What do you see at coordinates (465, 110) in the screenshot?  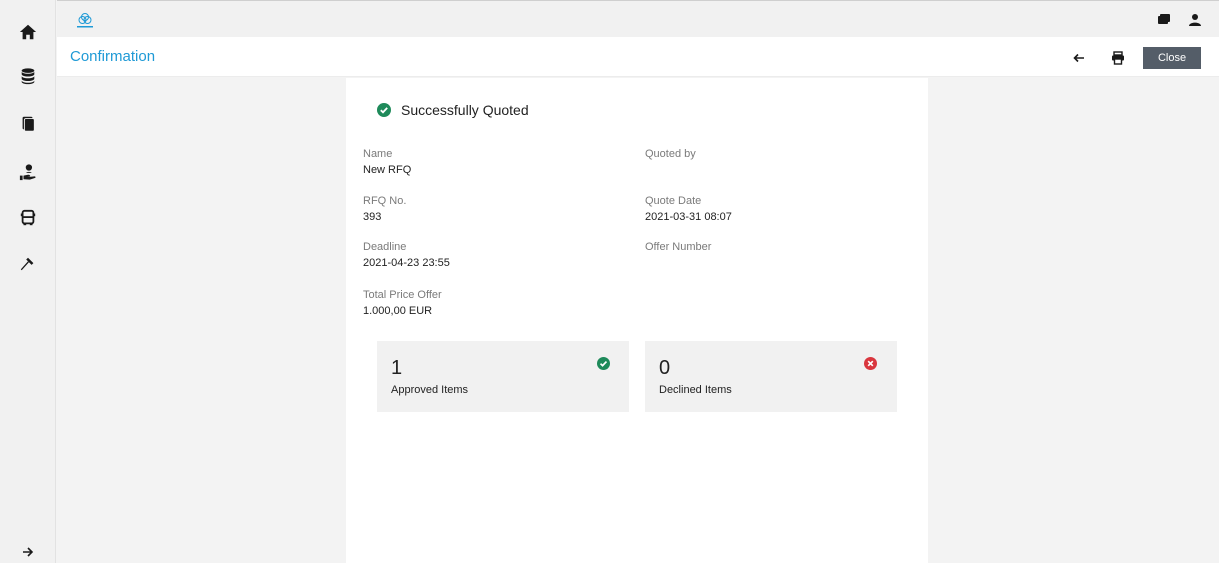 I see `success-text: Successfully Quoted` at bounding box center [465, 110].